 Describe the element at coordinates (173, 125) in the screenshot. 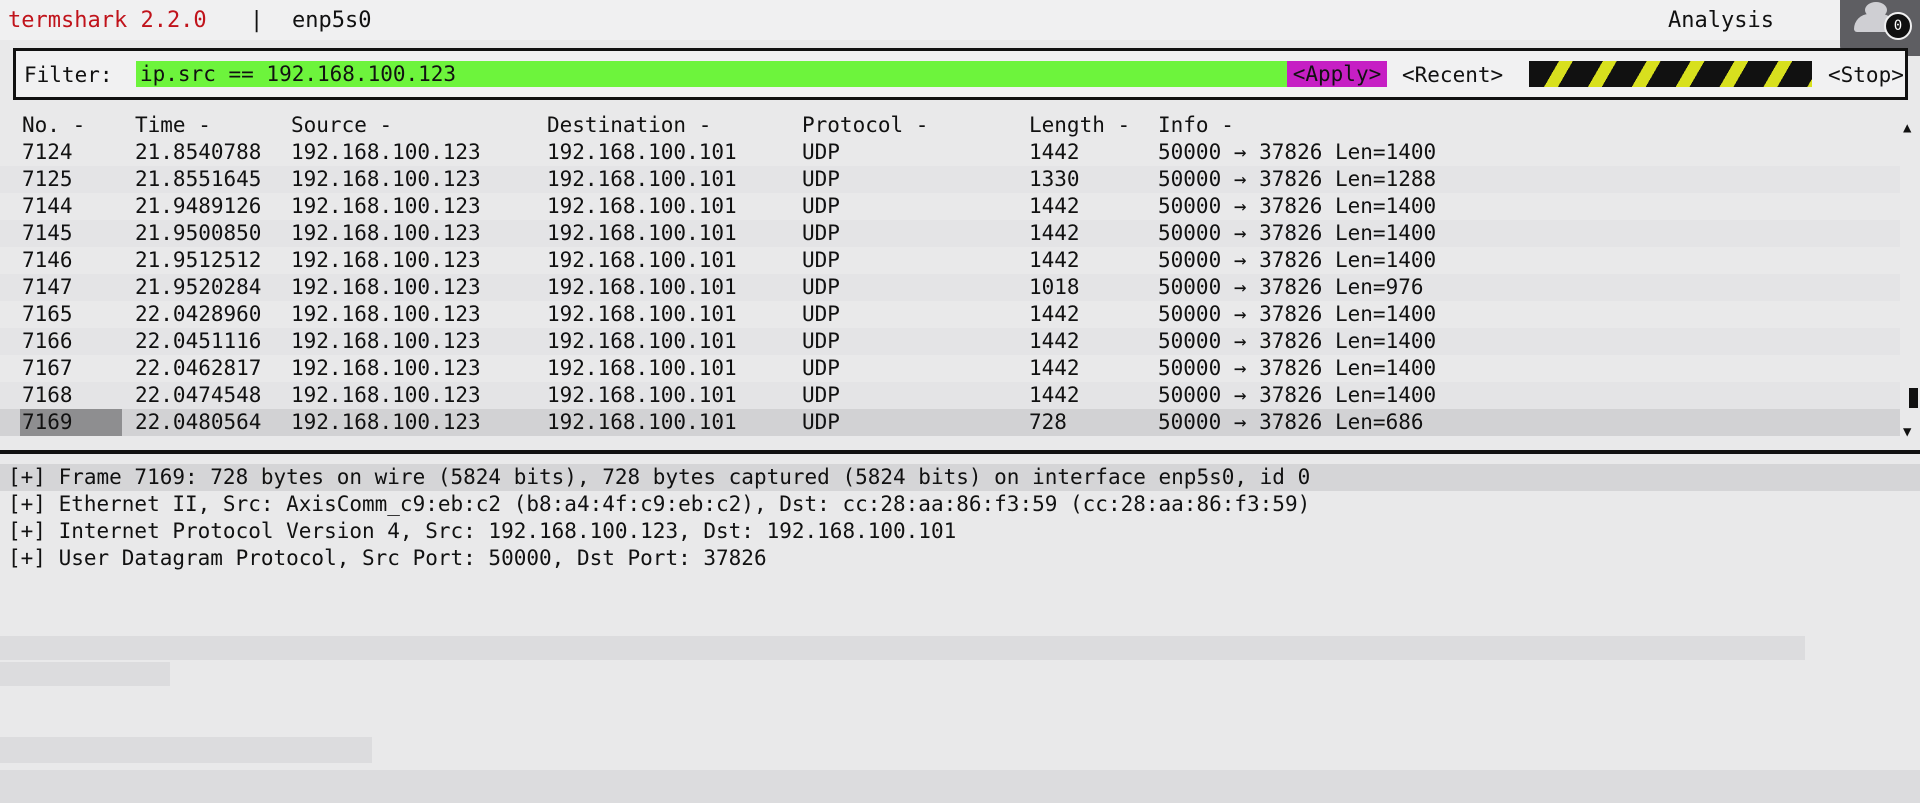

I see `column-header-time: Time -` at that location.